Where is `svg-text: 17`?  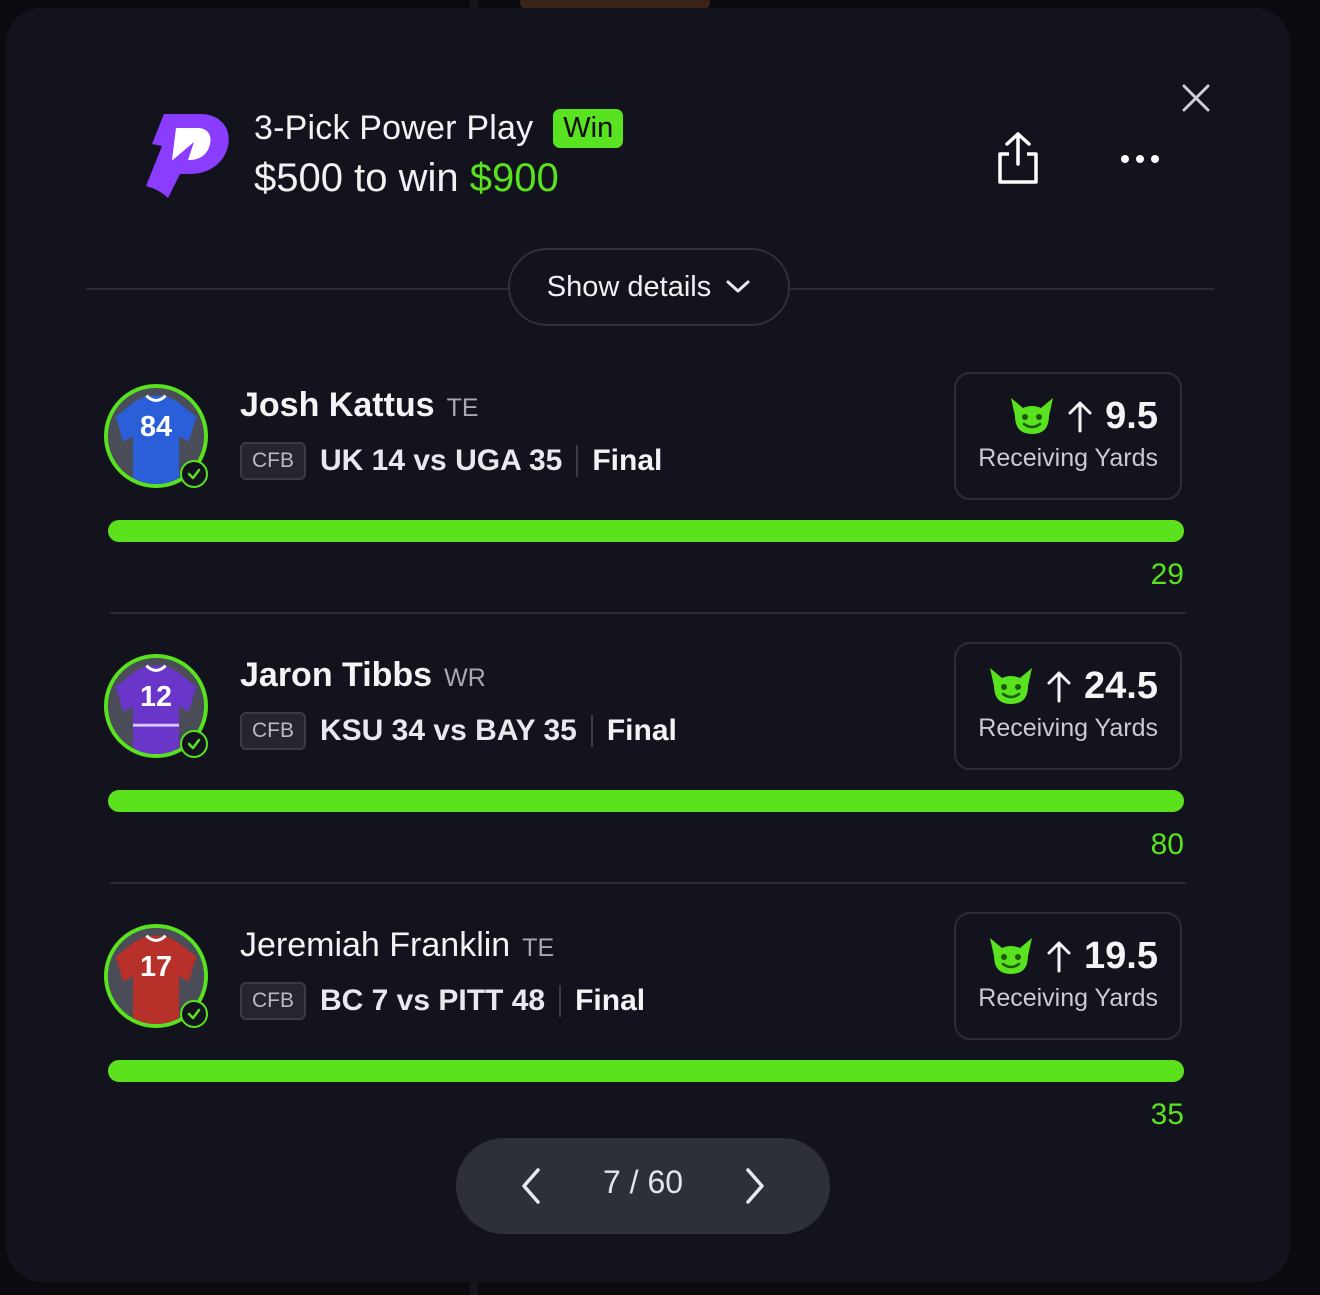
svg-text: 17 is located at coordinates (156, 967).